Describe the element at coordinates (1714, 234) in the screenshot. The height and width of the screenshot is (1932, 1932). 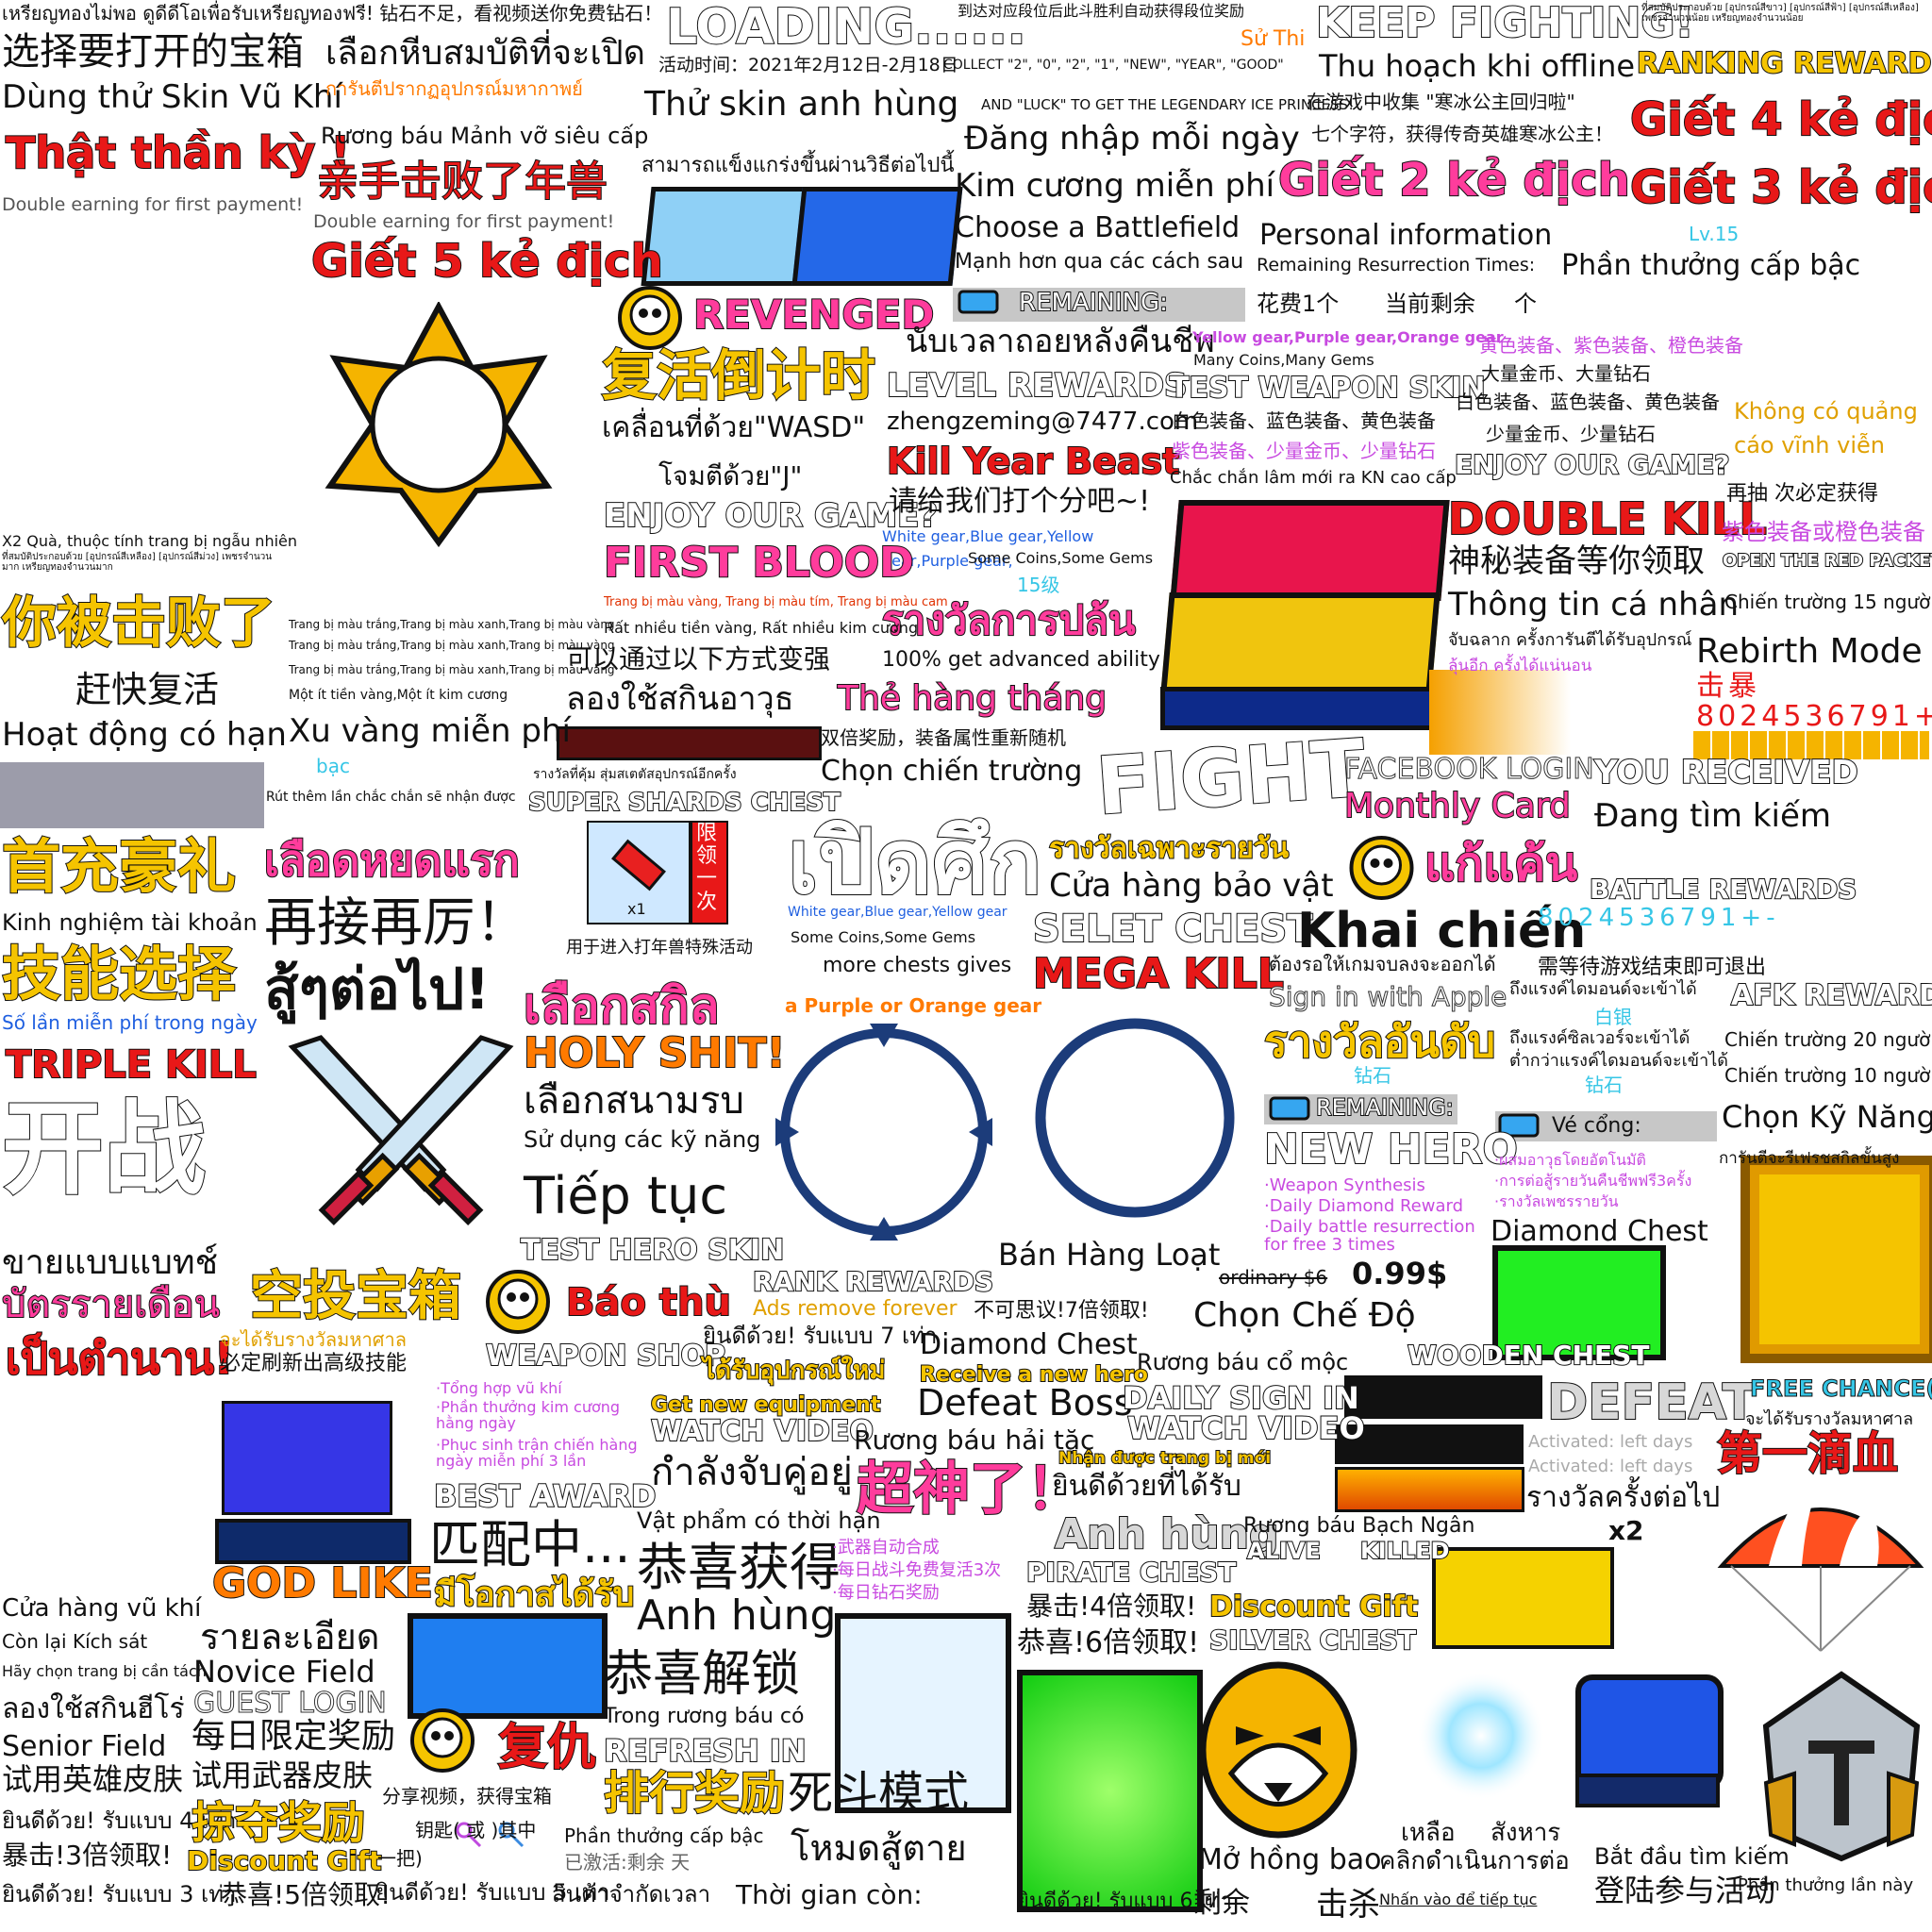
I see `text-label: Lv.15` at that location.